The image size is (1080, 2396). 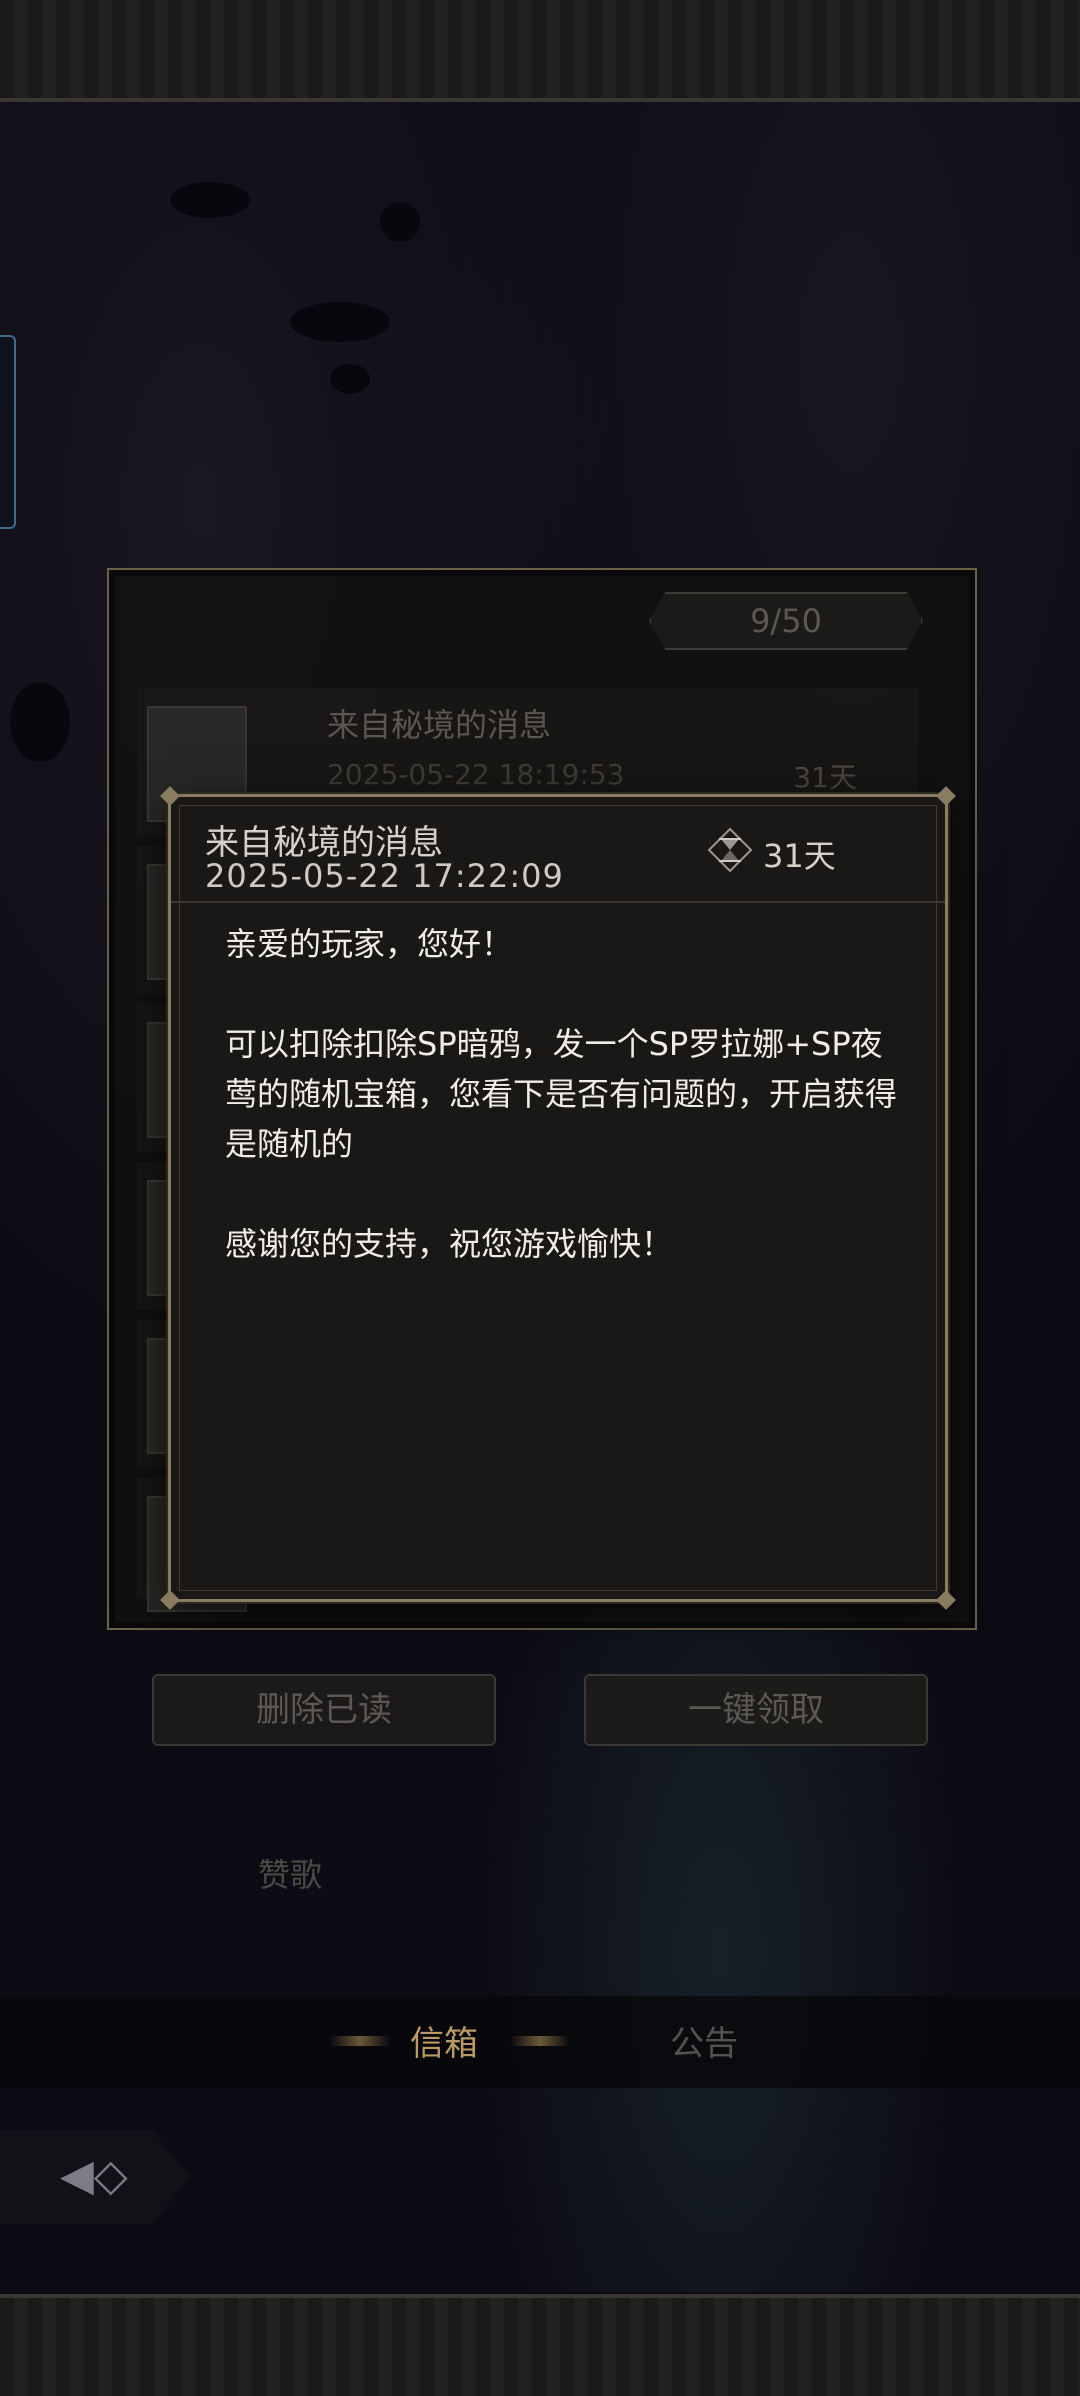 What do you see at coordinates (476, 774) in the screenshot?
I see `mail-item-date: 2025-05-22 18:19:53` at bounding box center [476, 774].